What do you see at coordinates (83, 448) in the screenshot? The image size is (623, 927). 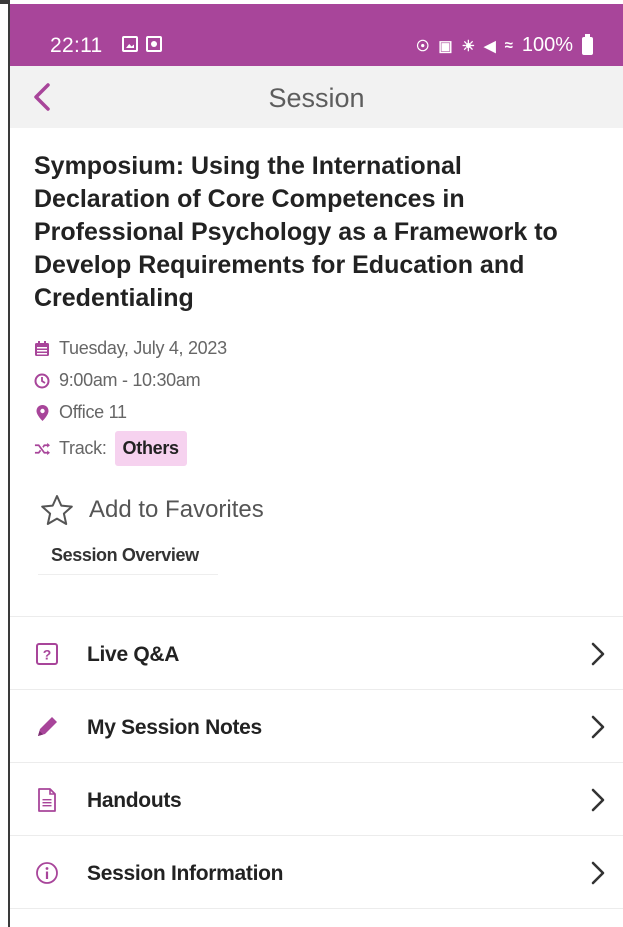 I see `track-label: Track:` at bounding box center [83, 448].